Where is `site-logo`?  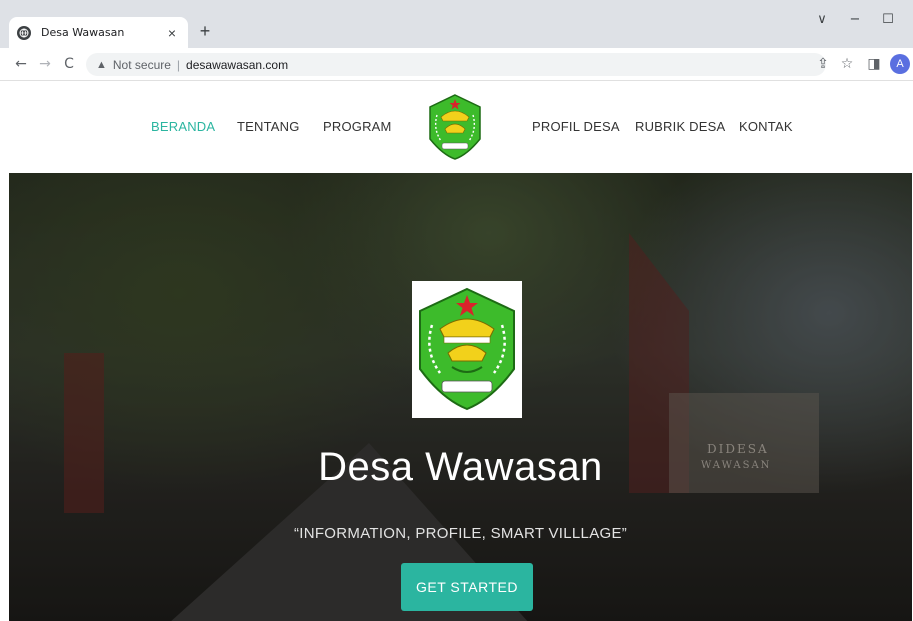 site-logo is located at coordinates (455, 127).